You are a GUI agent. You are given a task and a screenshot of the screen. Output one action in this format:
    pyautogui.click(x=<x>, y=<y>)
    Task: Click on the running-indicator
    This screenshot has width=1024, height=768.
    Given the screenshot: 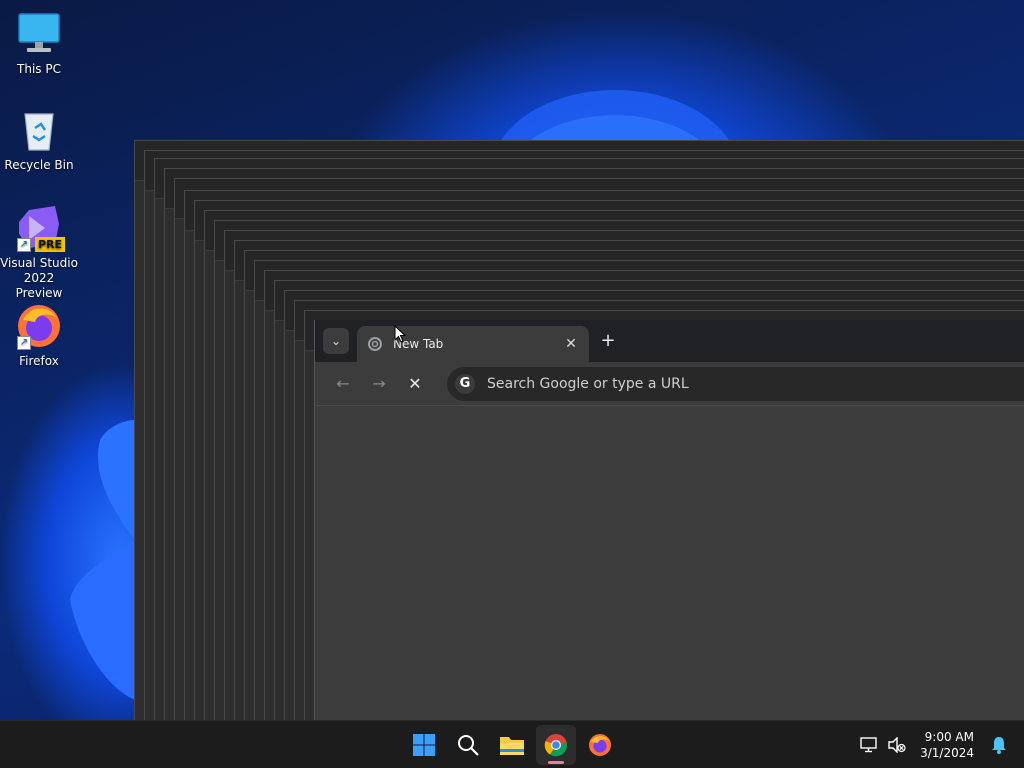 What is the action you would take?
    pyautogui.click(x=556, y=762)
    